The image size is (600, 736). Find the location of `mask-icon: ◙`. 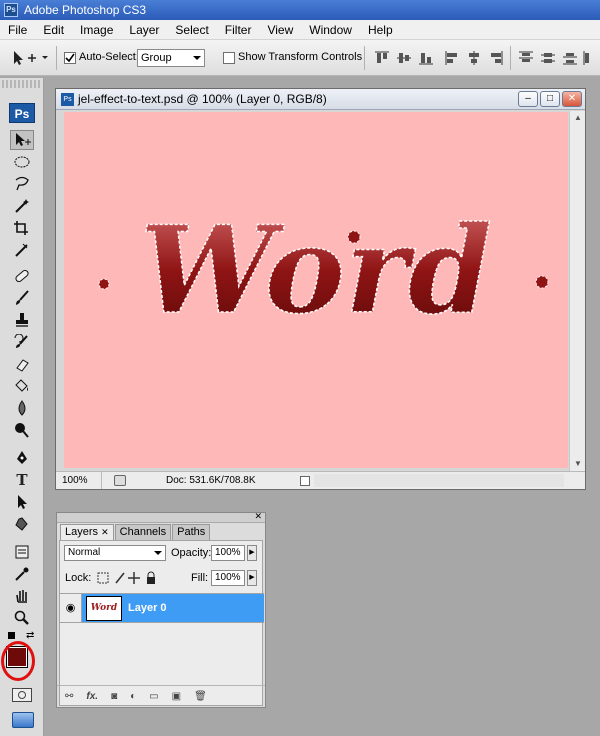

mask-icon: ◙ is located at coordinates (114, 696).